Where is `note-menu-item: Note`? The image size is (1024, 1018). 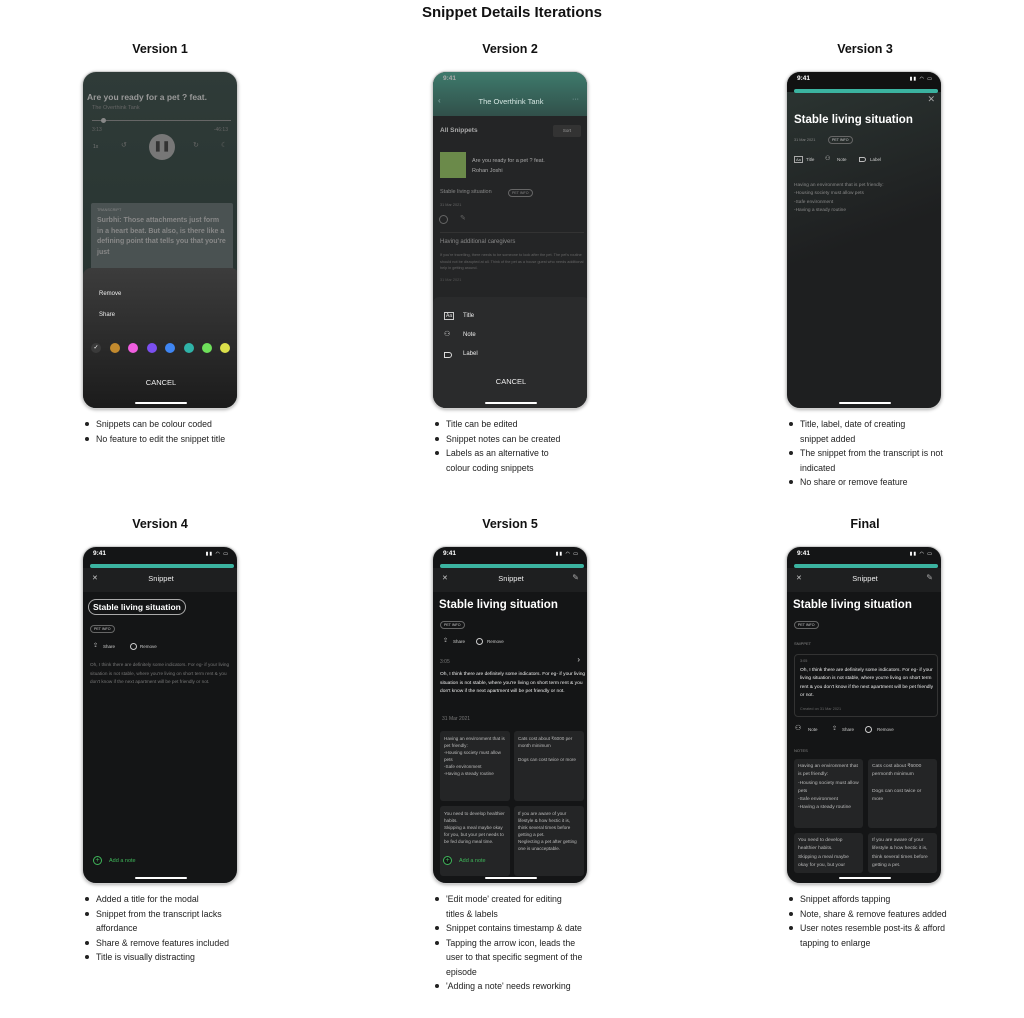
note-menu-item: Note is located at coordinates (469, 335).